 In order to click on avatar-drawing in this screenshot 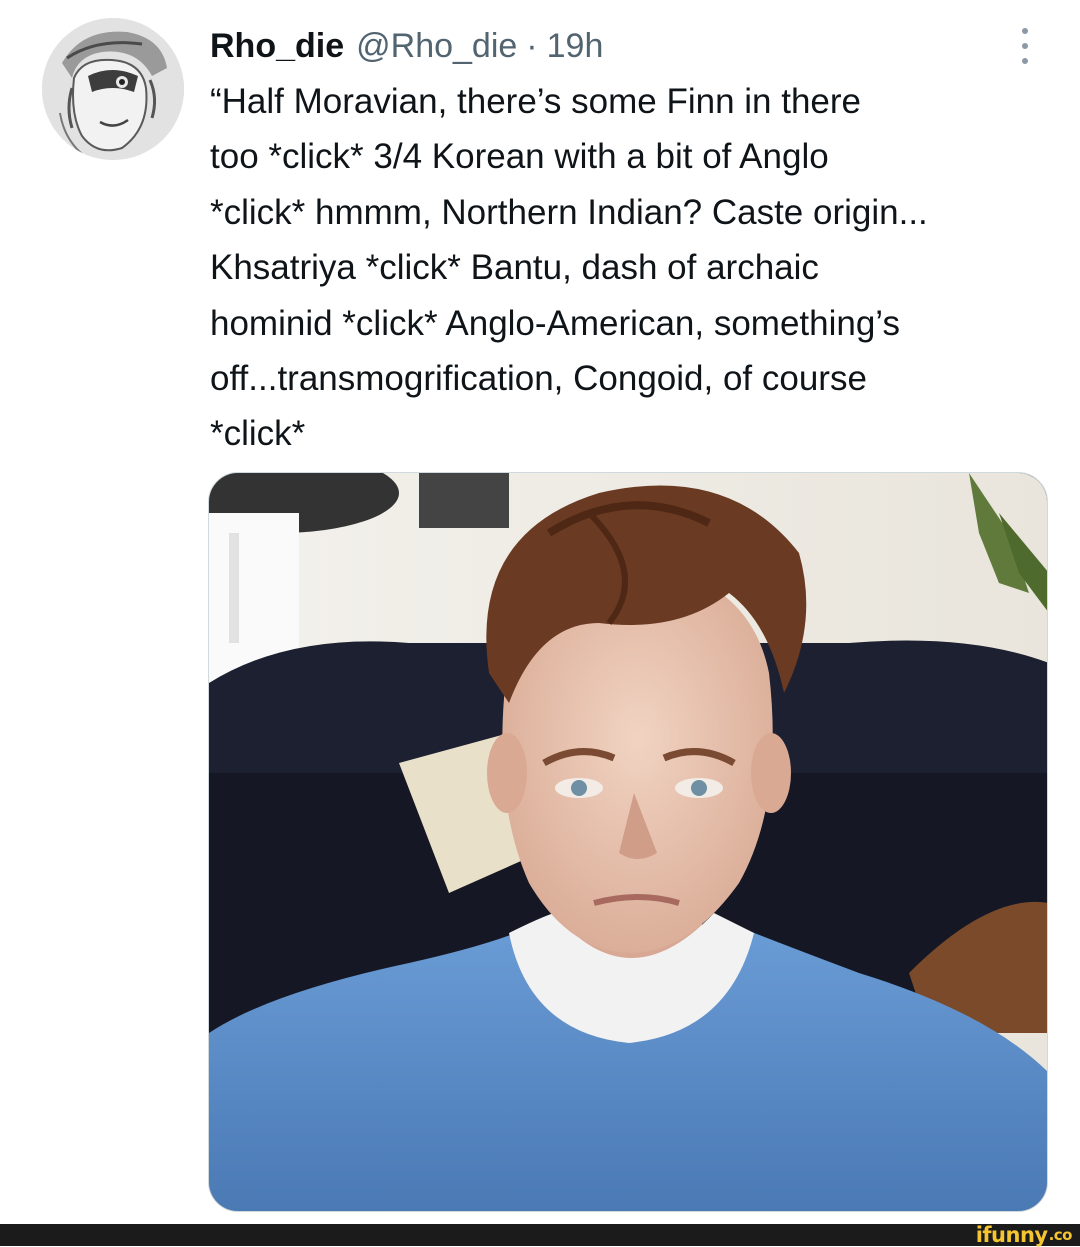, I will do `click(113, 89)`.